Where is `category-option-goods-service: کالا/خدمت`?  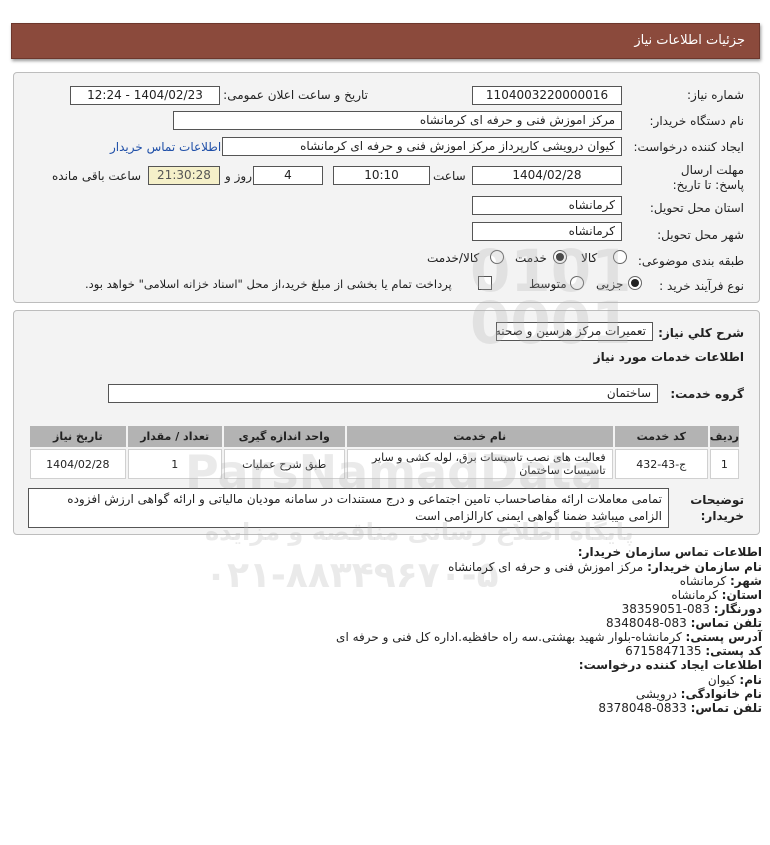
category-option-goods-service: کالا/خدمت is located at coordinates (453, 258).